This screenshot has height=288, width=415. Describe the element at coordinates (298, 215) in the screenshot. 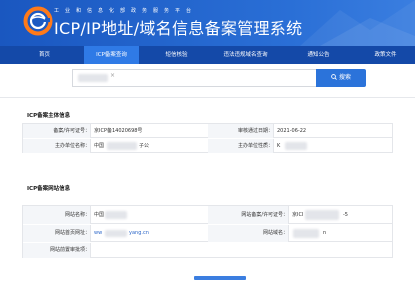

I see `website-license-value: 京ICI` at that location.